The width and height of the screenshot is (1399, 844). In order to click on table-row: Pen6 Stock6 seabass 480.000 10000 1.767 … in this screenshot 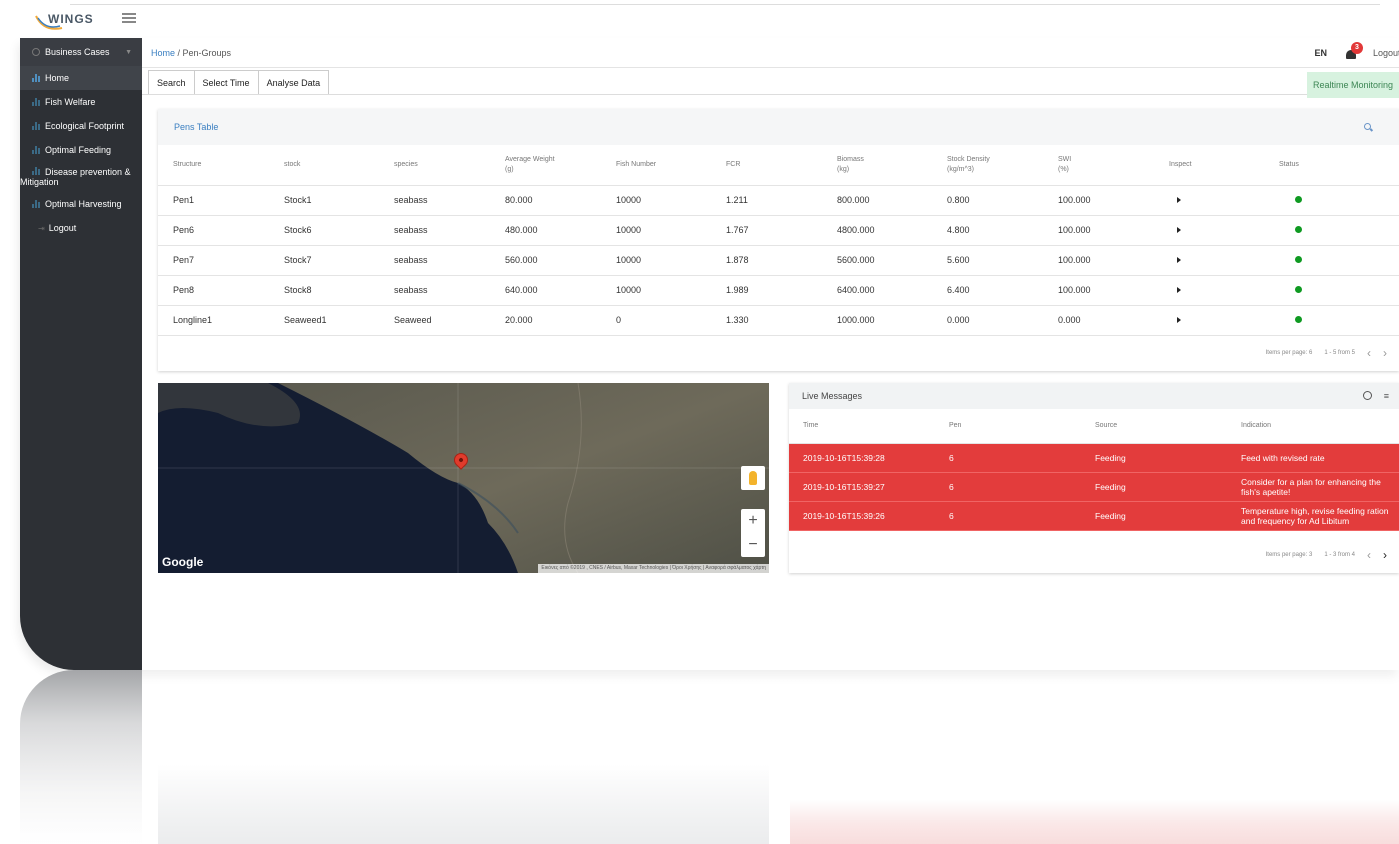, I will do `click(778, 230)`.